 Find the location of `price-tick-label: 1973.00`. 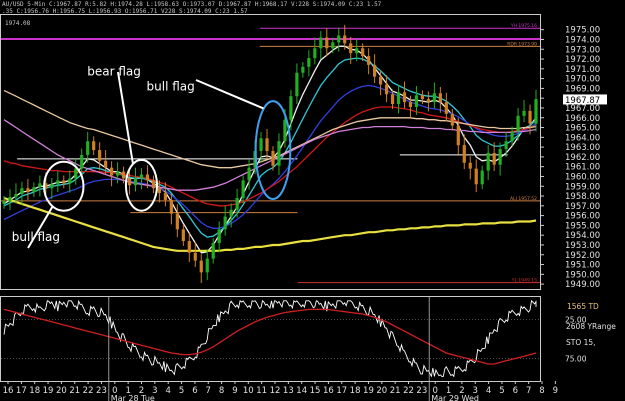

price-tick-label: 1973.00 is located at coordinates (582, 50).